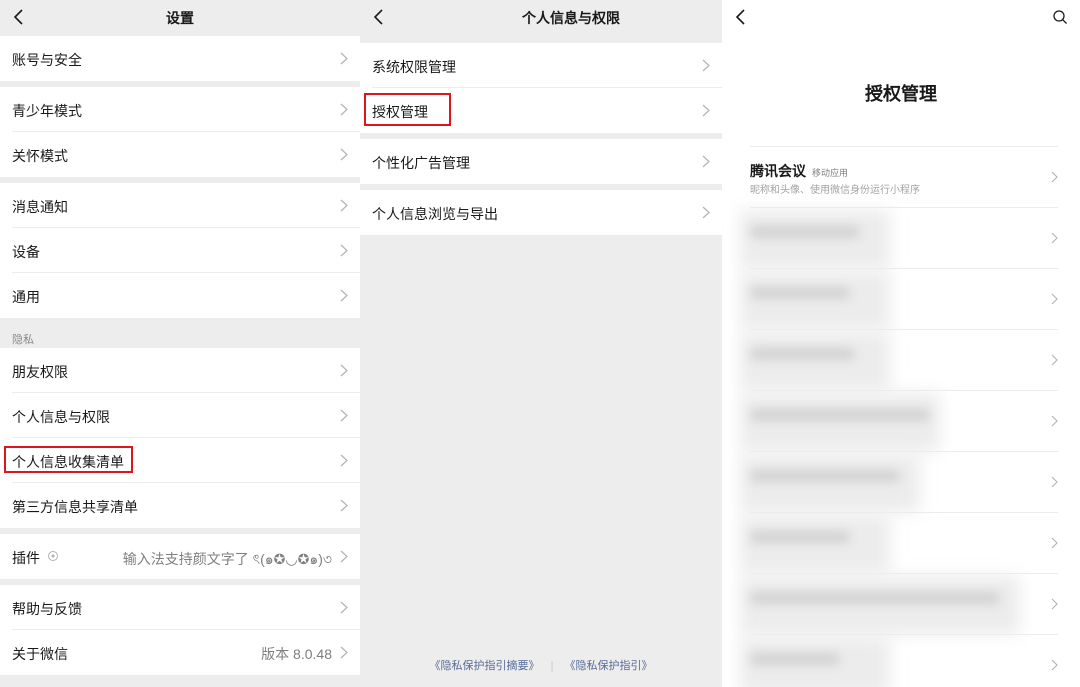  Describe the element at coordinates (23, 340) in the screenshot. I see `section-label-privacy: 隐私` at that location.